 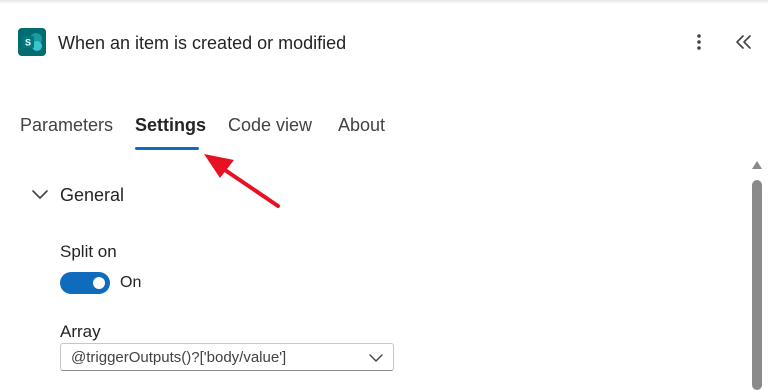 I want to click on toggle-knob, so click(x=99, y=283).